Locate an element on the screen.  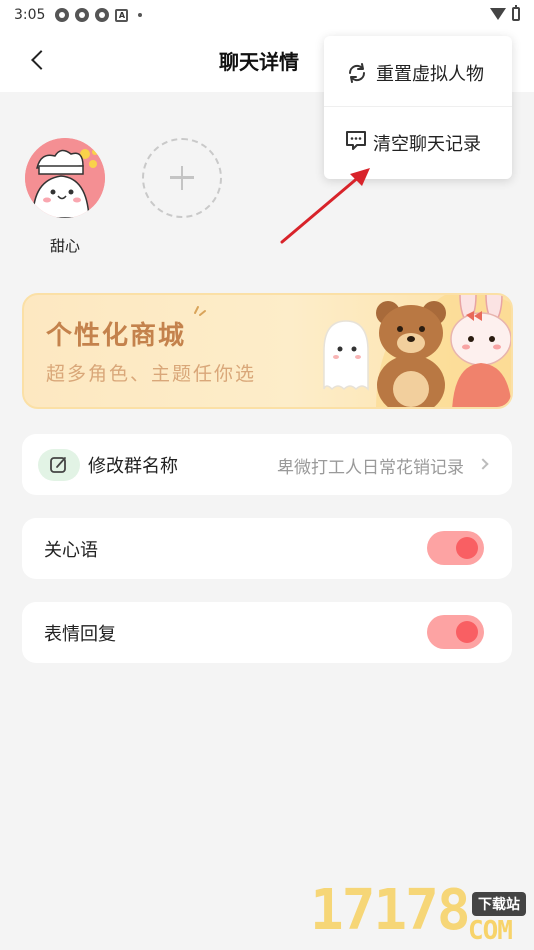
member-item: 甜心 is located at coordinates (65, 197).